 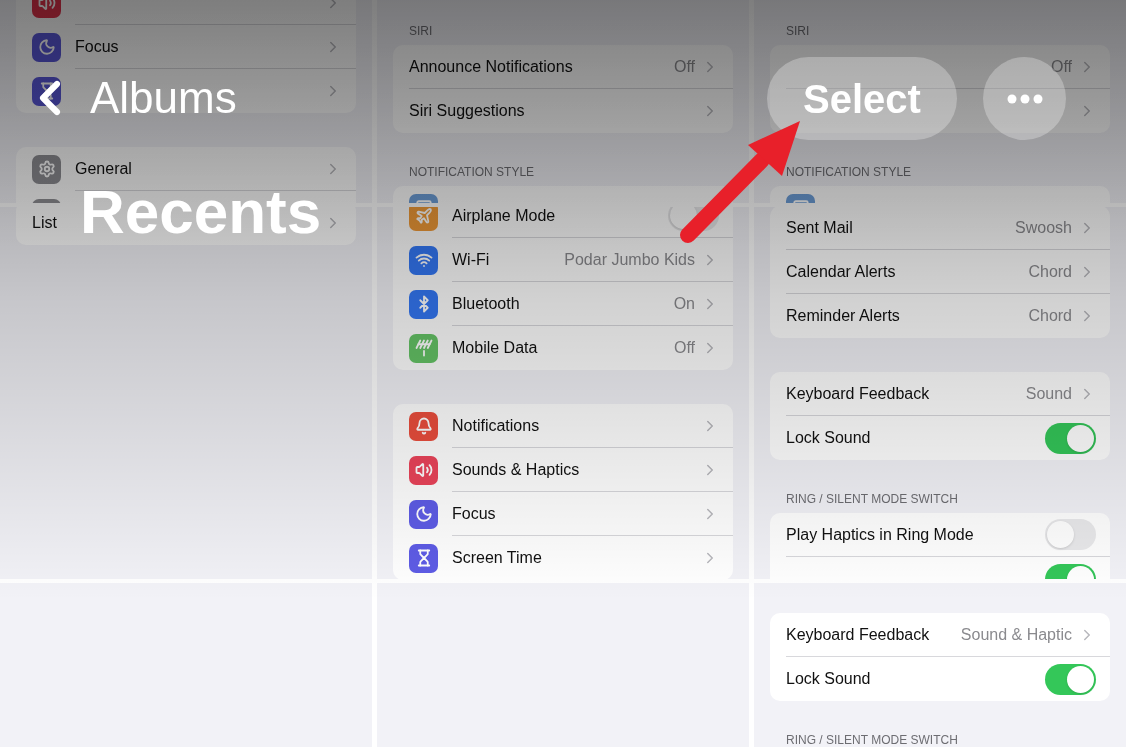 I want to click on antenna-icon, so click(x=423, y=348).